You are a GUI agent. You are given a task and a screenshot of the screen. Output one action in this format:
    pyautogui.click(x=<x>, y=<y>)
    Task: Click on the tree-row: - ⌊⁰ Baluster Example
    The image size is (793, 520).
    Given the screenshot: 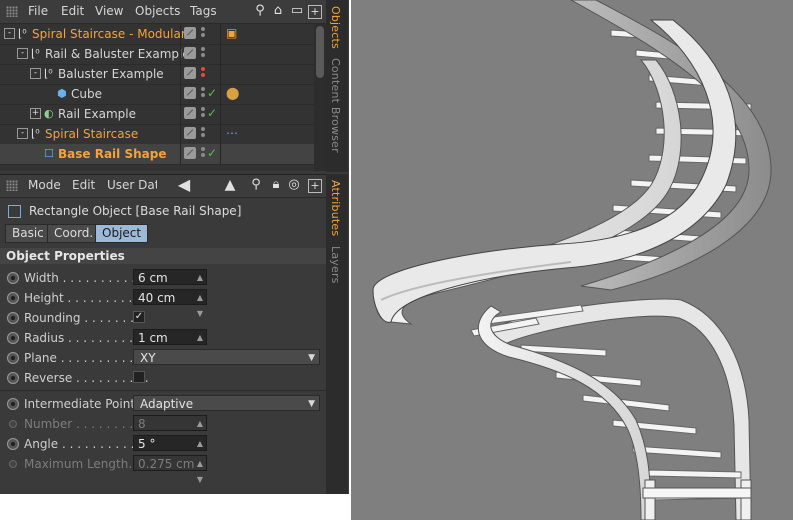 What is the action you would take?
    pyautogui.click(x=157, y=74)
    